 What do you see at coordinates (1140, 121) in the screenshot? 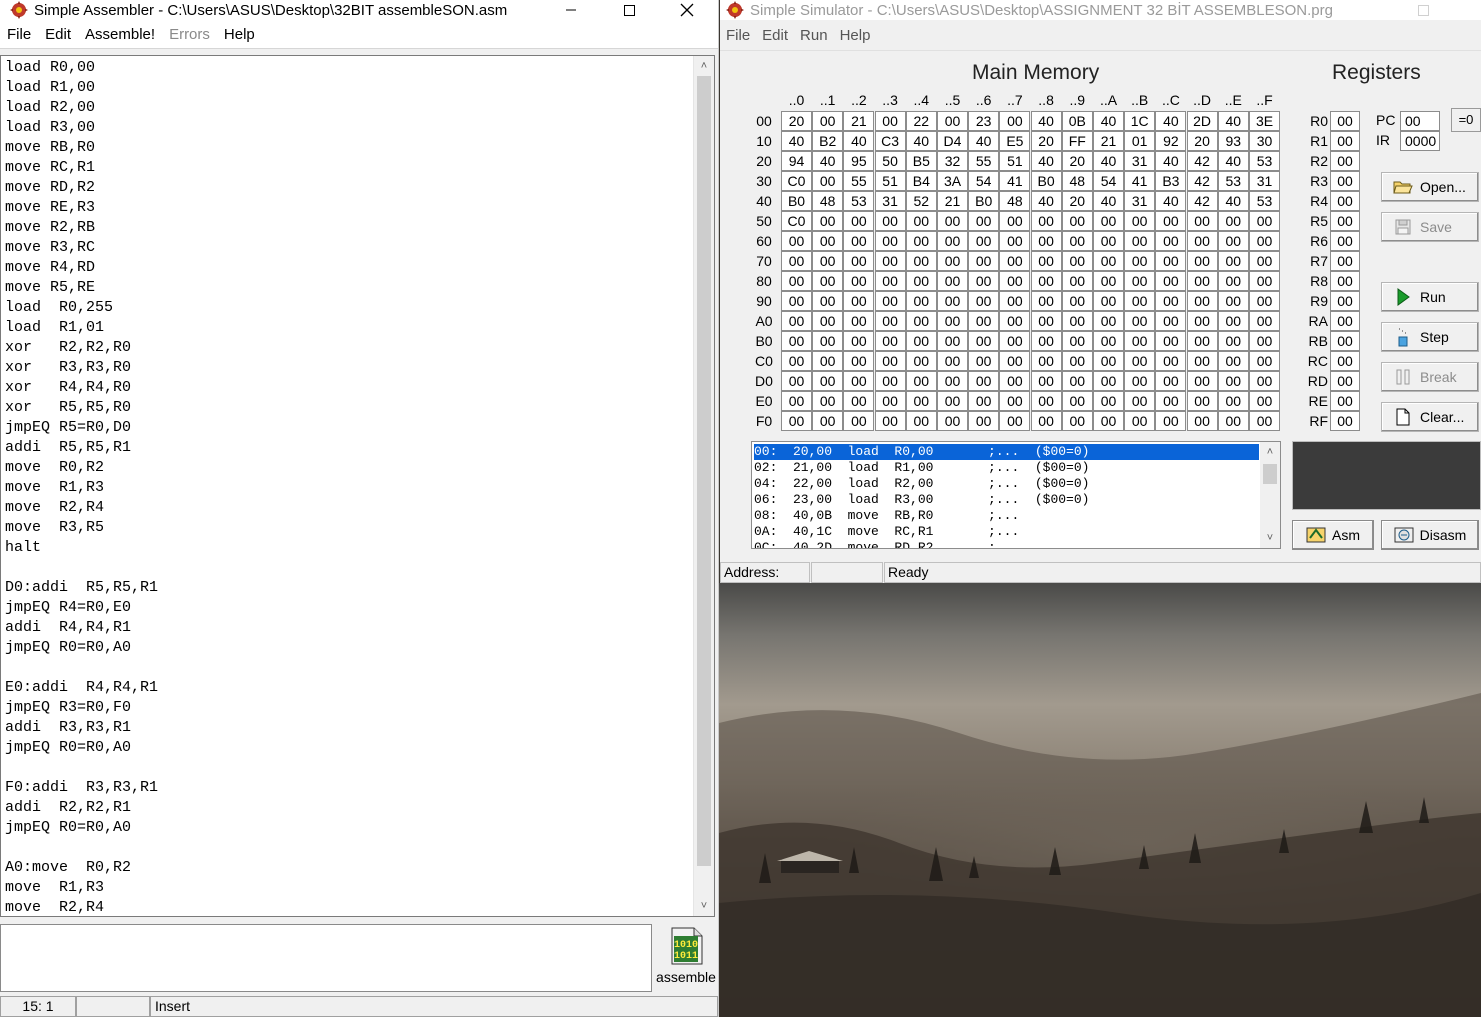
I see `memory-cell: 1C` at bounding box center [1140, 121].